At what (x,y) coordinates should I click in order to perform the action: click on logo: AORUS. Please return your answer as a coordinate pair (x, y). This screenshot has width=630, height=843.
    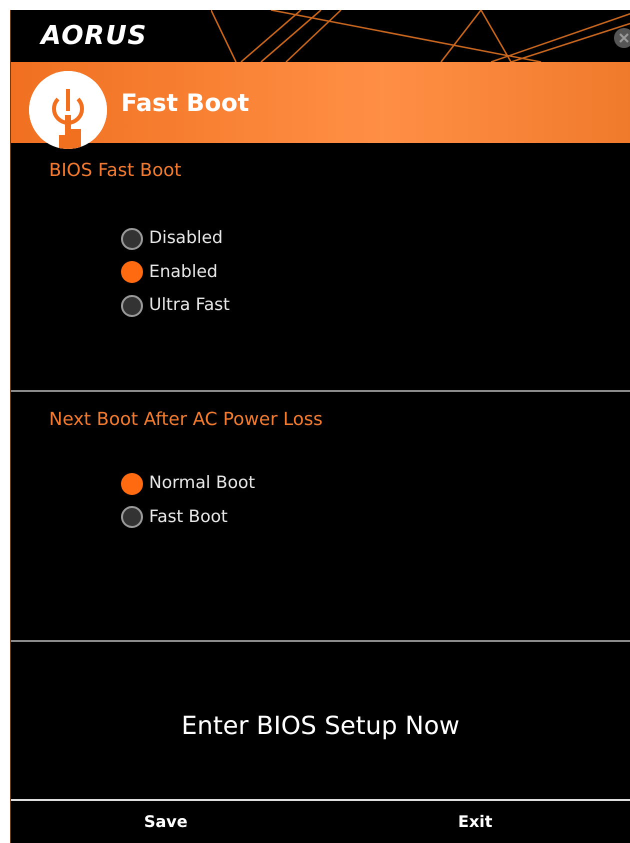
    Looking at the image, I should click on (94, 36).